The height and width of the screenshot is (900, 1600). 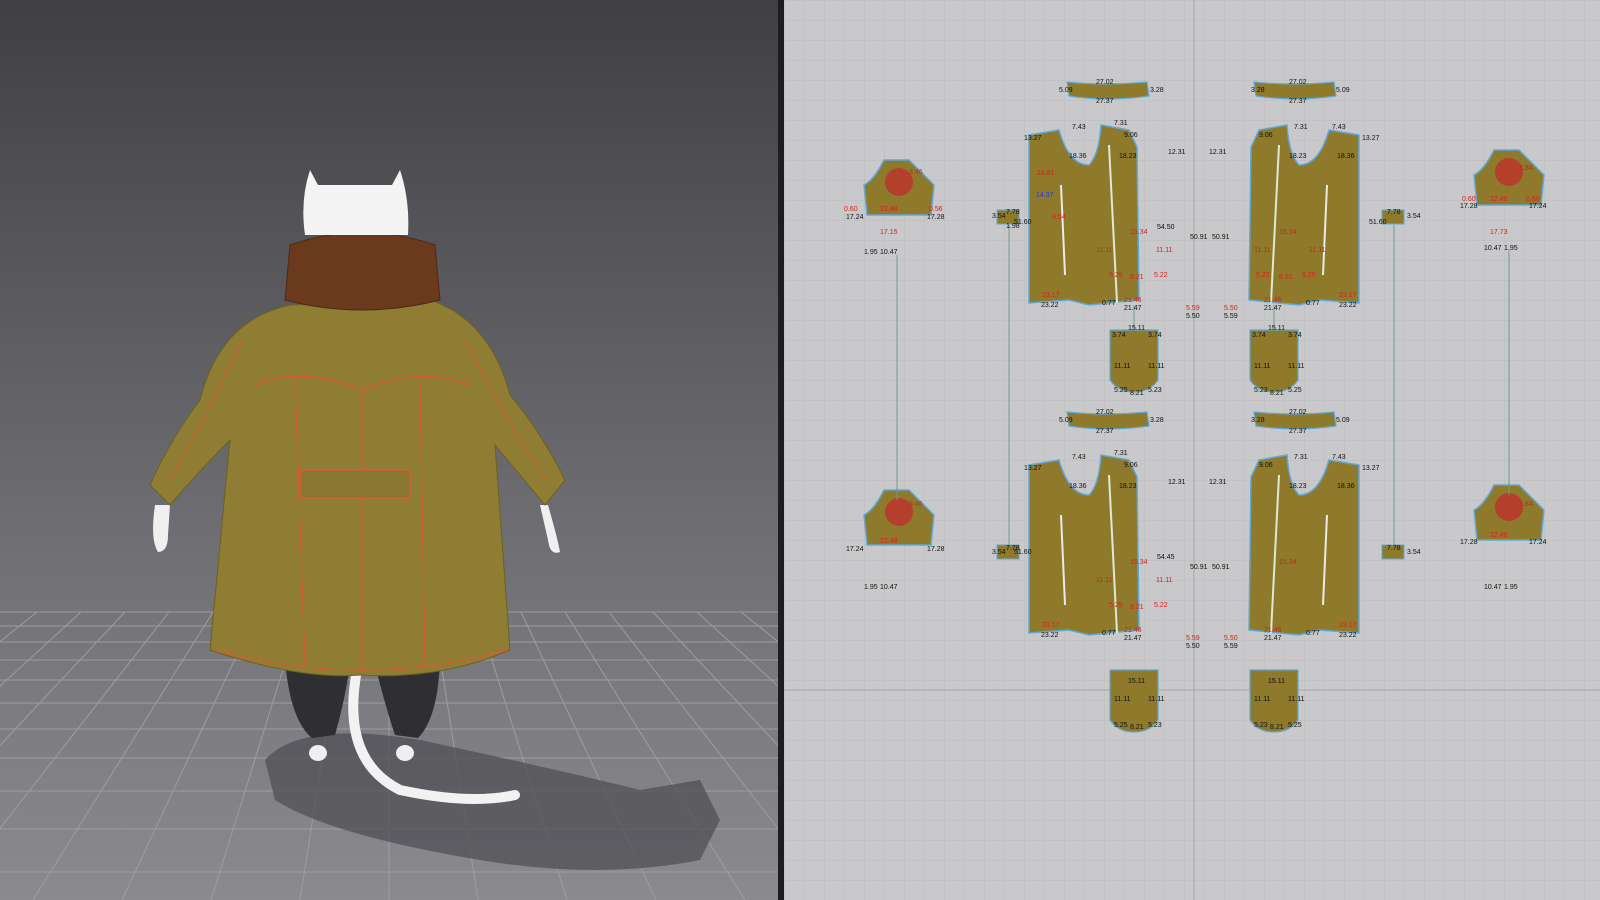 What do you see at coordinates (1033, 468) in the screenshot?
I see `measurement-label: 13.27` at bounding box center [1033, 468].